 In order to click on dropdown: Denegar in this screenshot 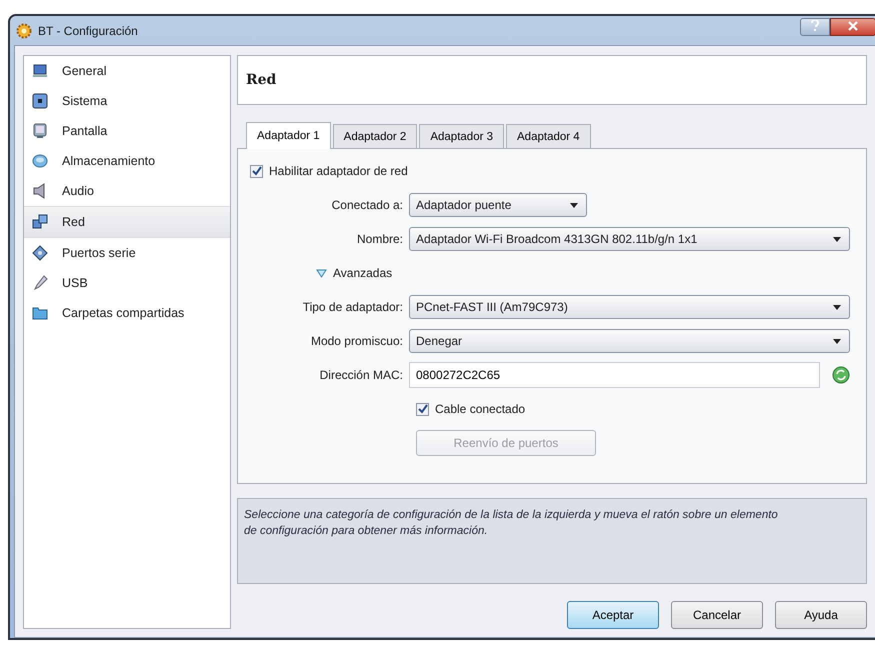, I will do `click(629, 341)`.